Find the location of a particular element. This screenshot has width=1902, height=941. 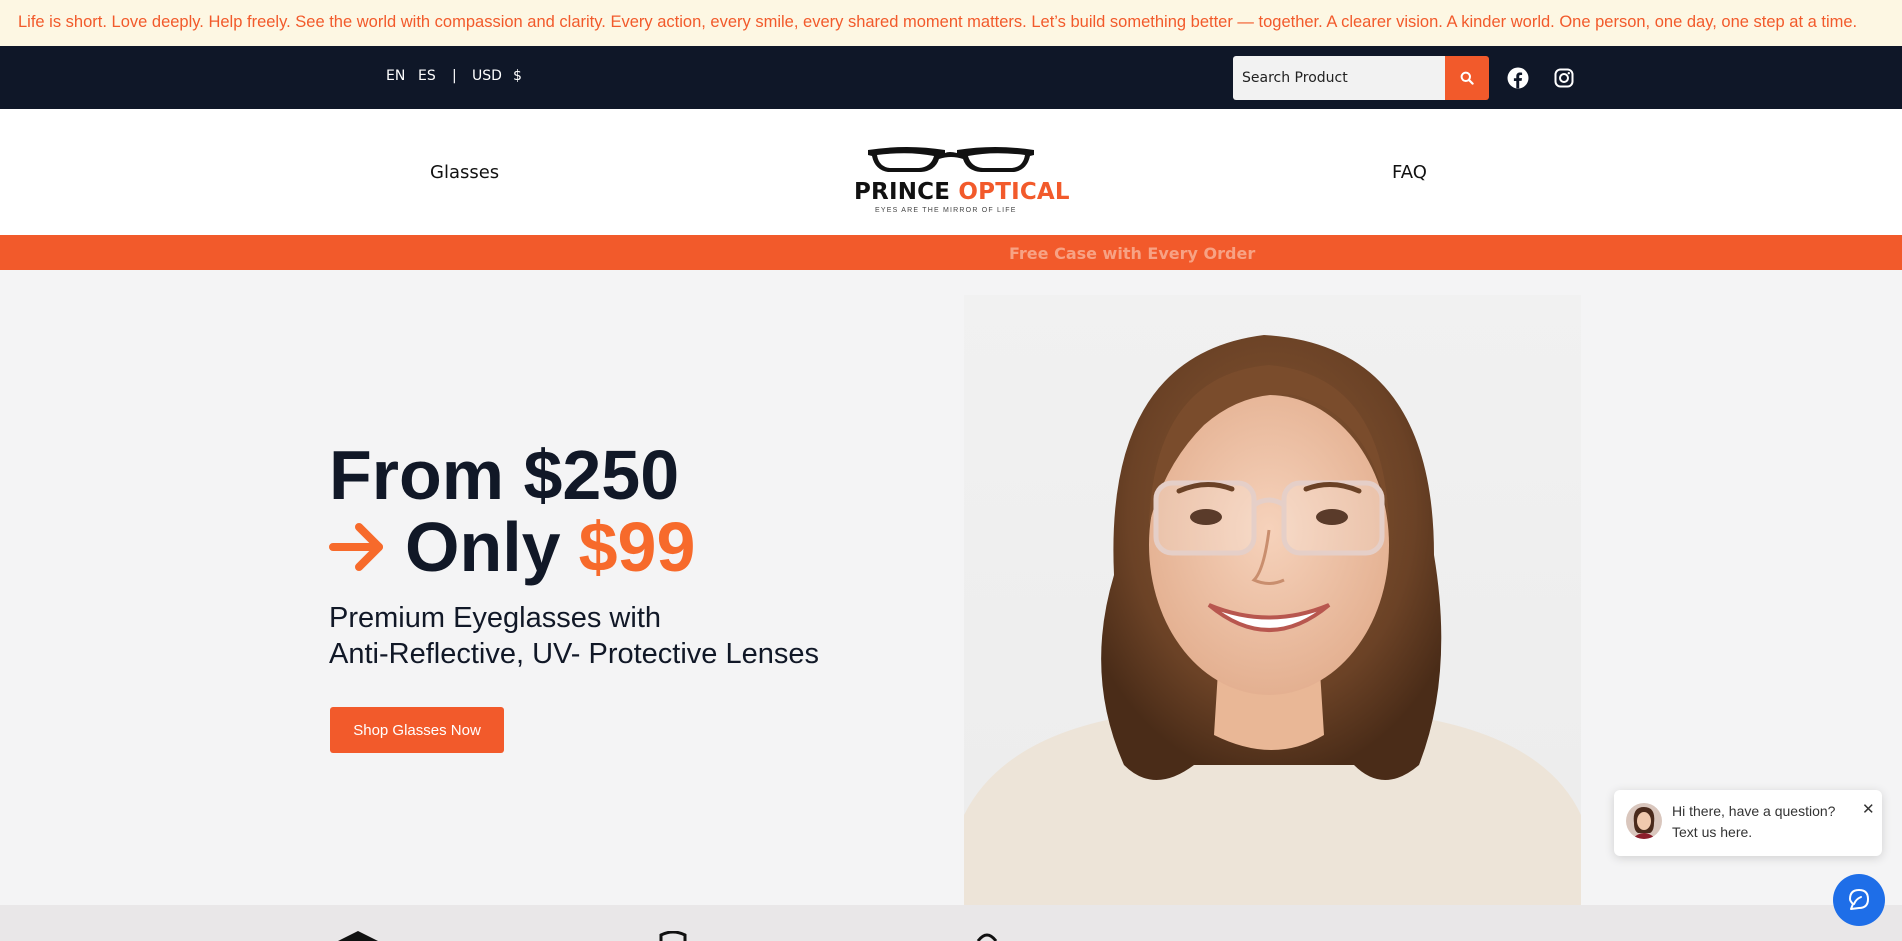

chat-icon is located at coordinates (1859, 899).